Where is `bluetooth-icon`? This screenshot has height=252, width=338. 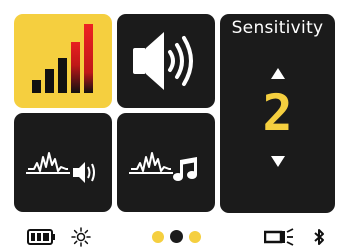 bluetooth-icon is located at coordinates (319, 237).